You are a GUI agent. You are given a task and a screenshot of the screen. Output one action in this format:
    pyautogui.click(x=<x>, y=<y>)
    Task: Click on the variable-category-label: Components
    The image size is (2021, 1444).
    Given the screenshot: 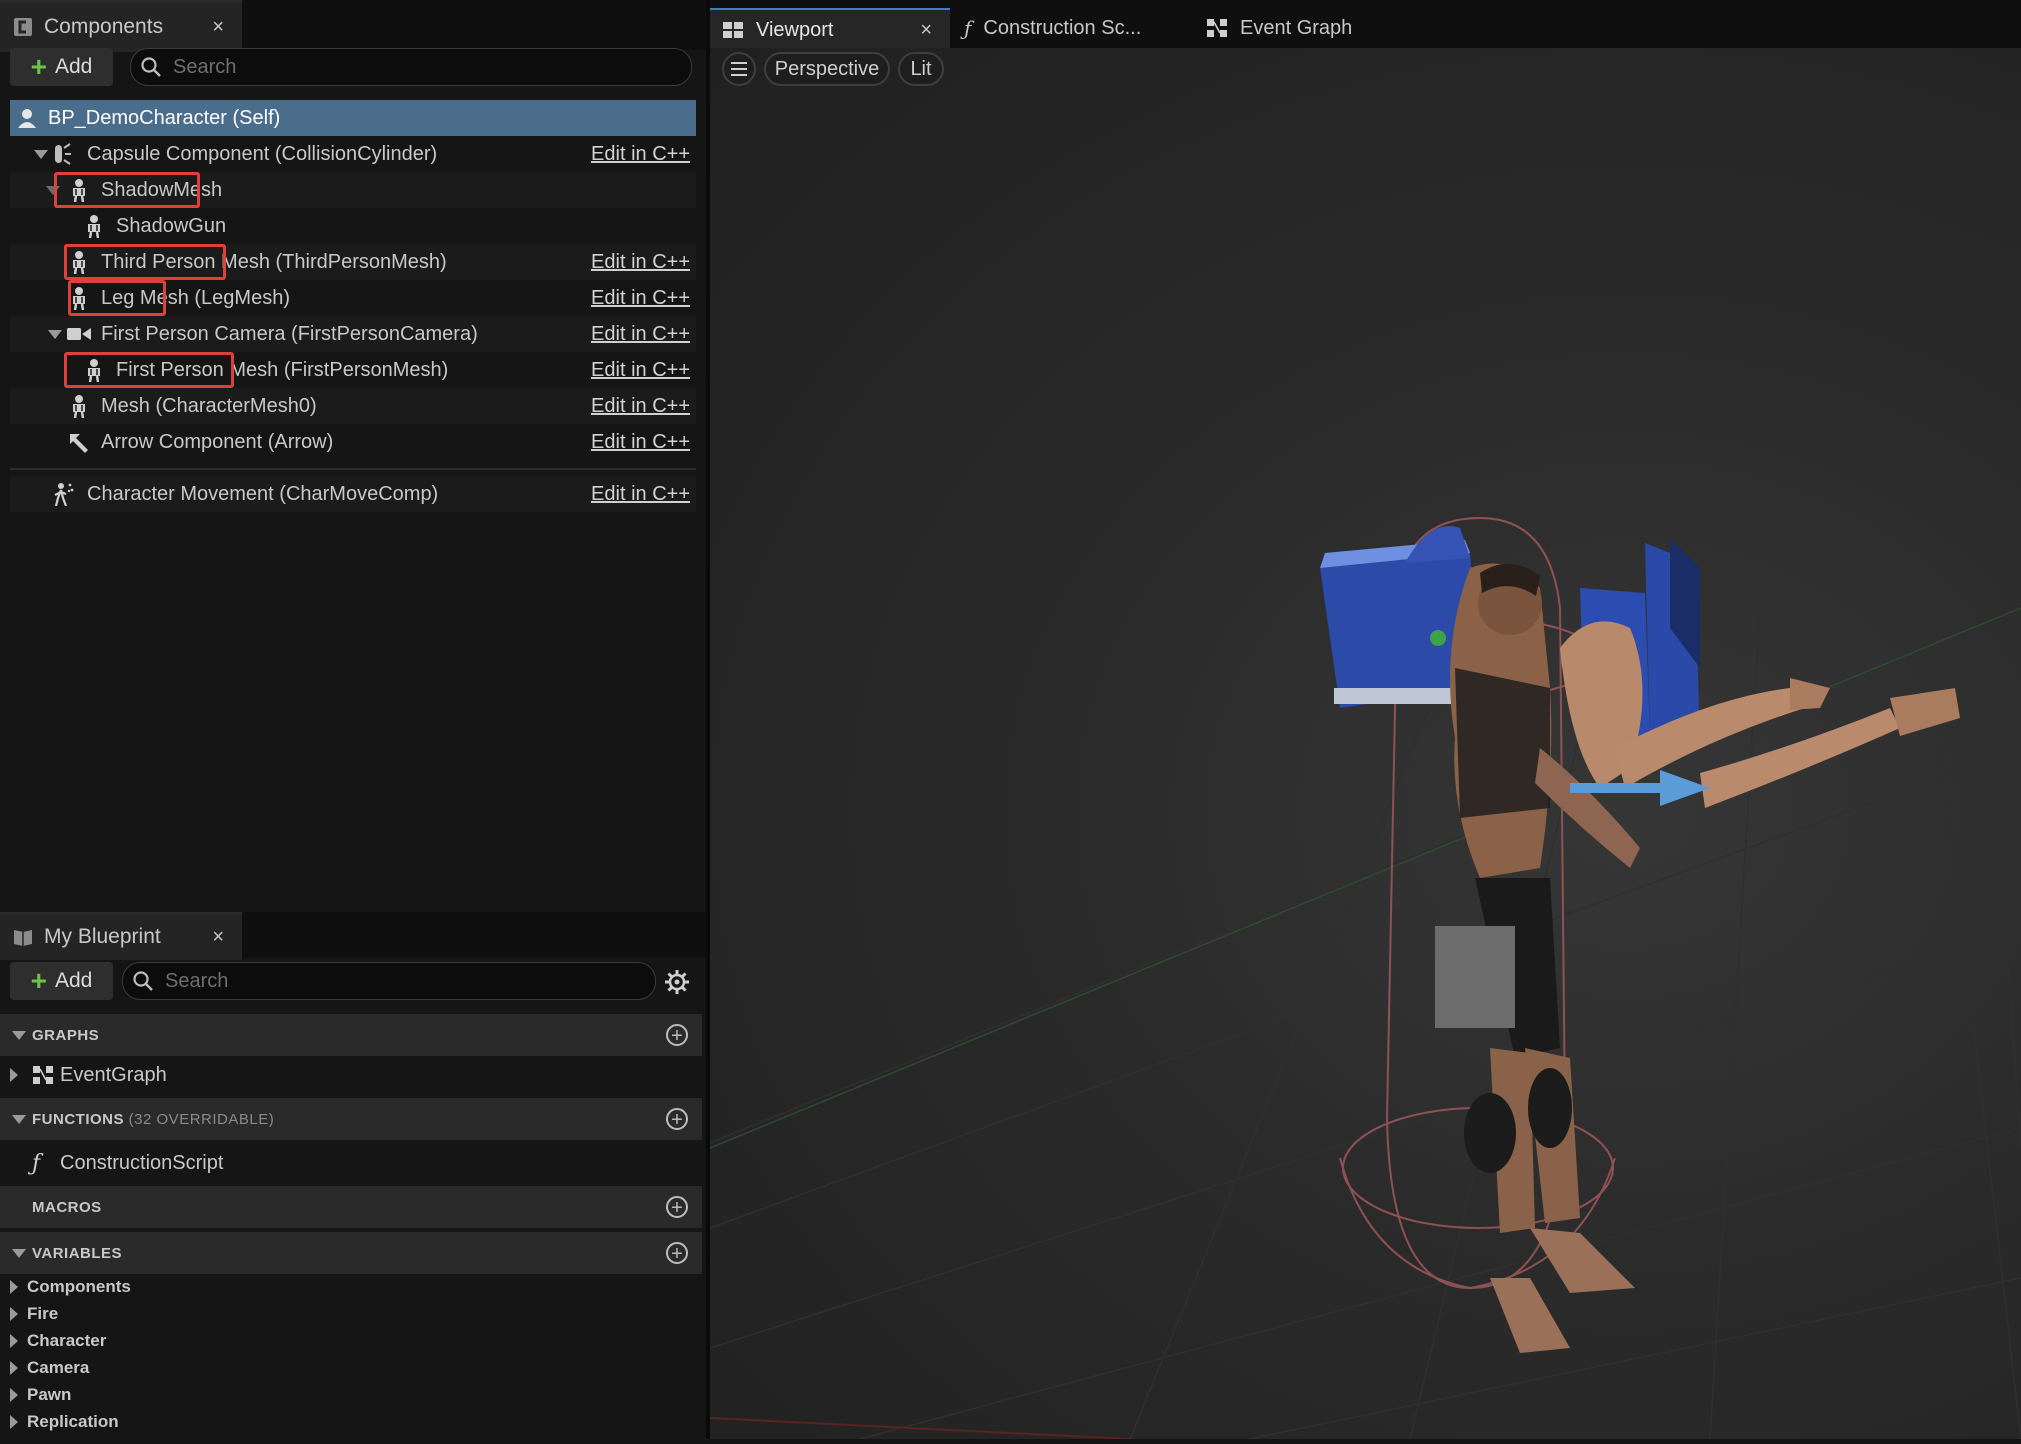 What is the action you would take?
    pyautogui.click(x=79, y=1286)
    